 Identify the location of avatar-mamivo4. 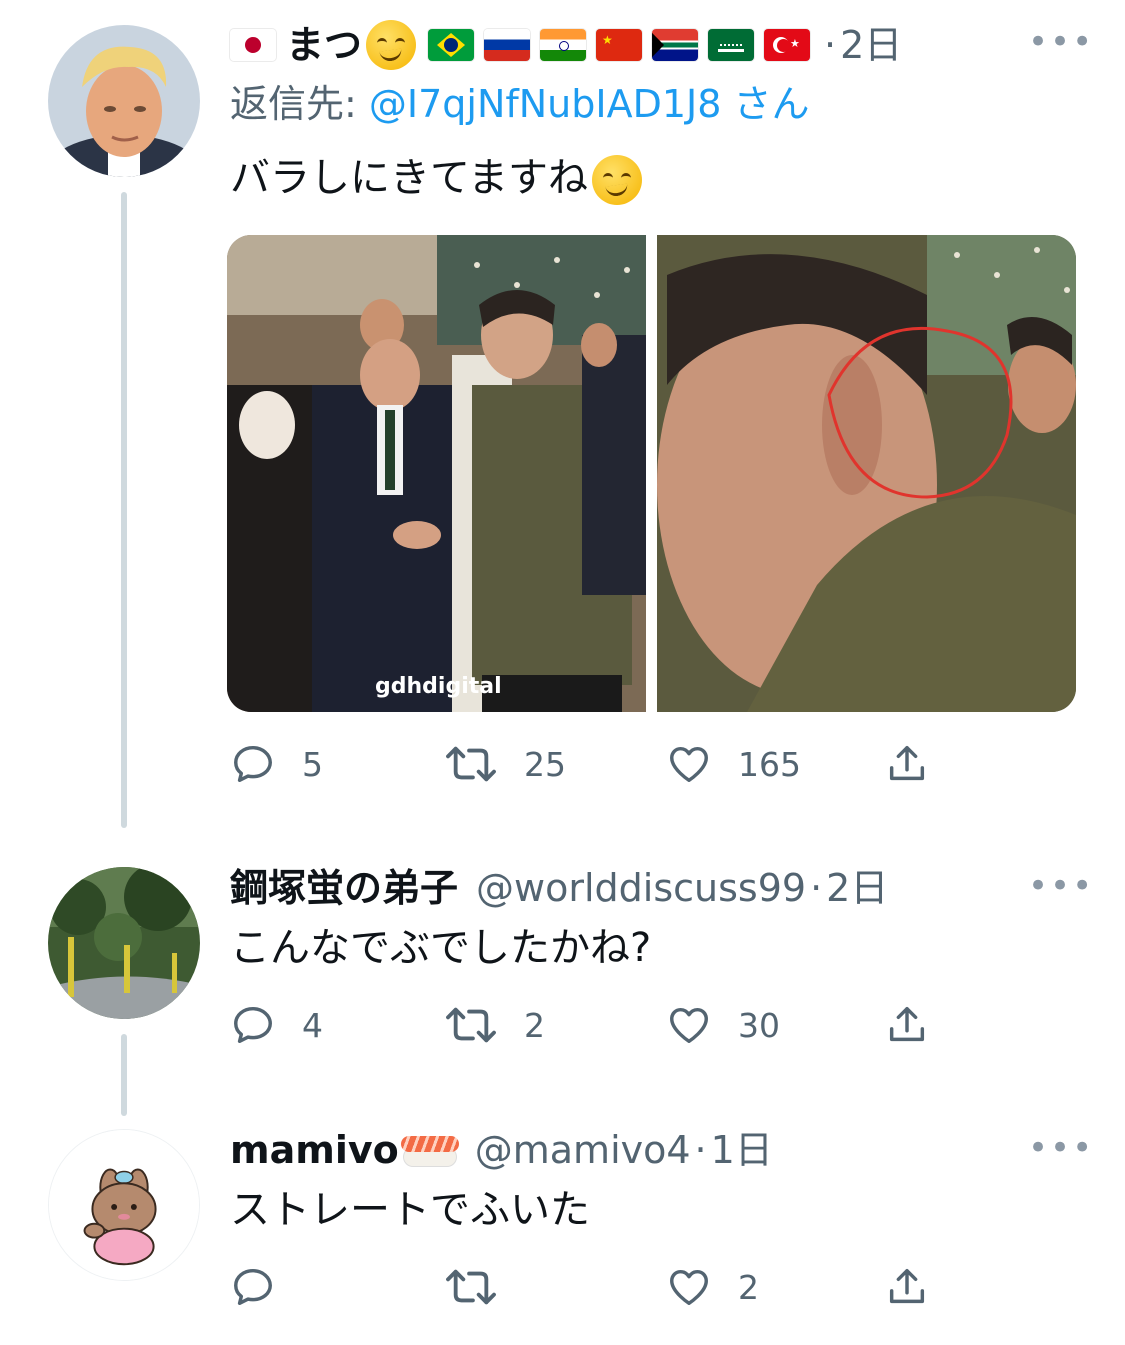
(124, 1205).